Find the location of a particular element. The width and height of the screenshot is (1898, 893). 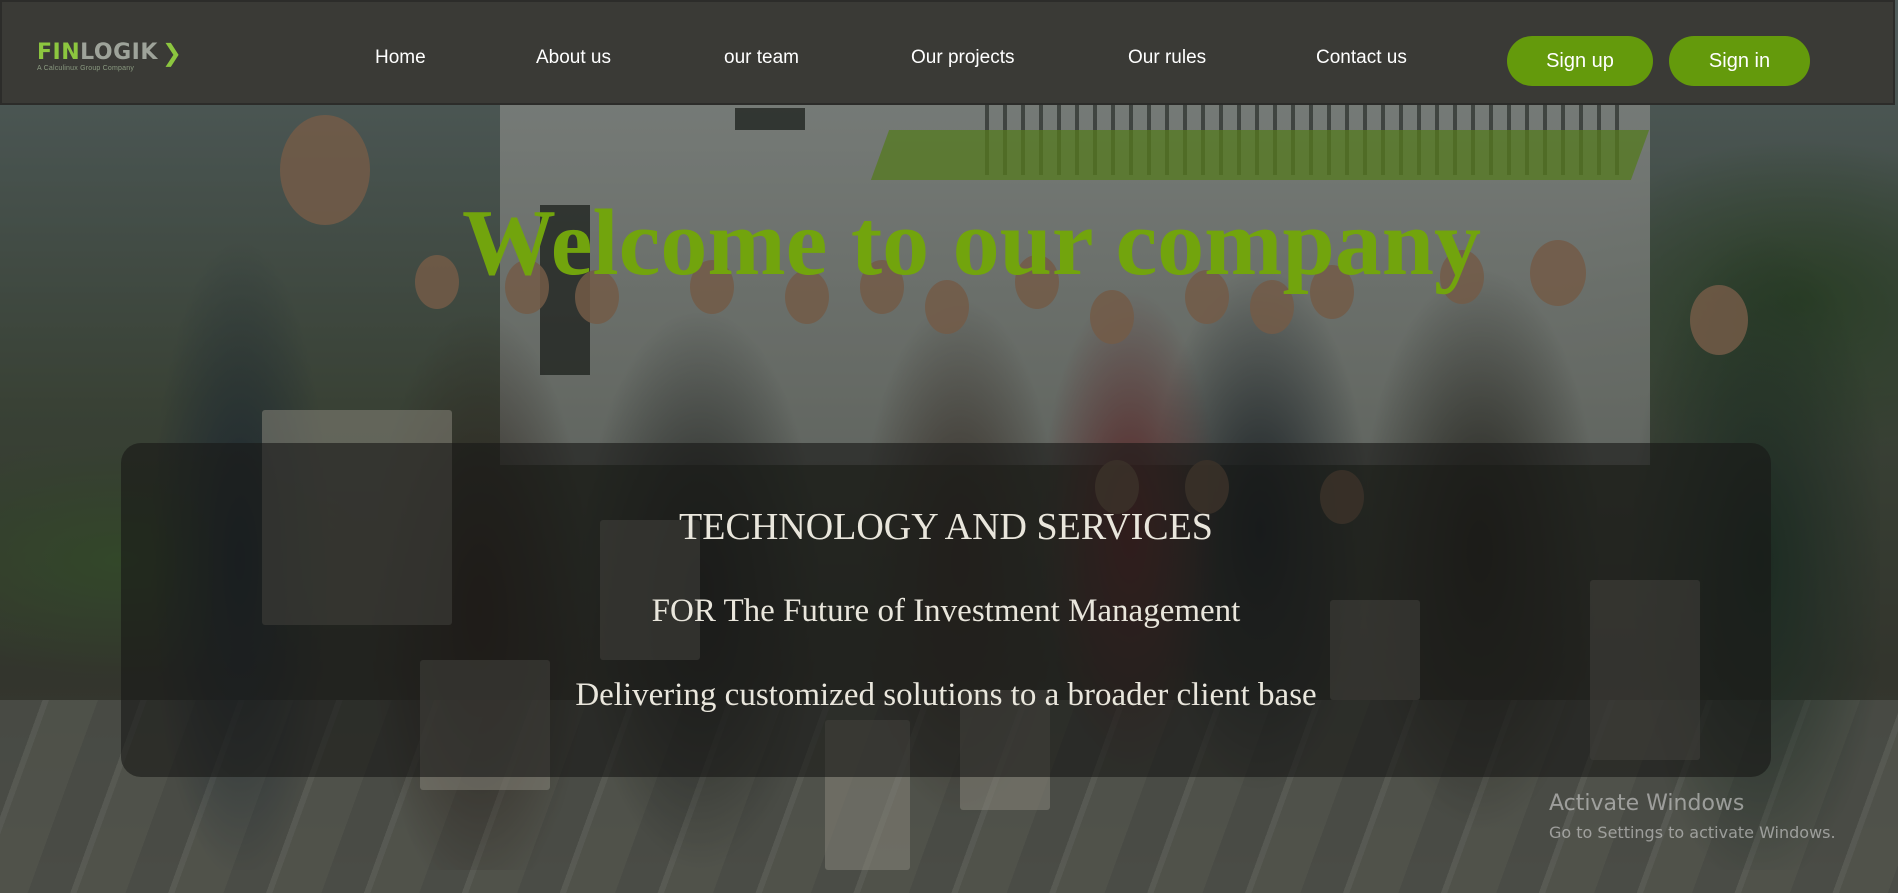

nav-link-our-projects: Our projects is located at coordinates (962, 58).